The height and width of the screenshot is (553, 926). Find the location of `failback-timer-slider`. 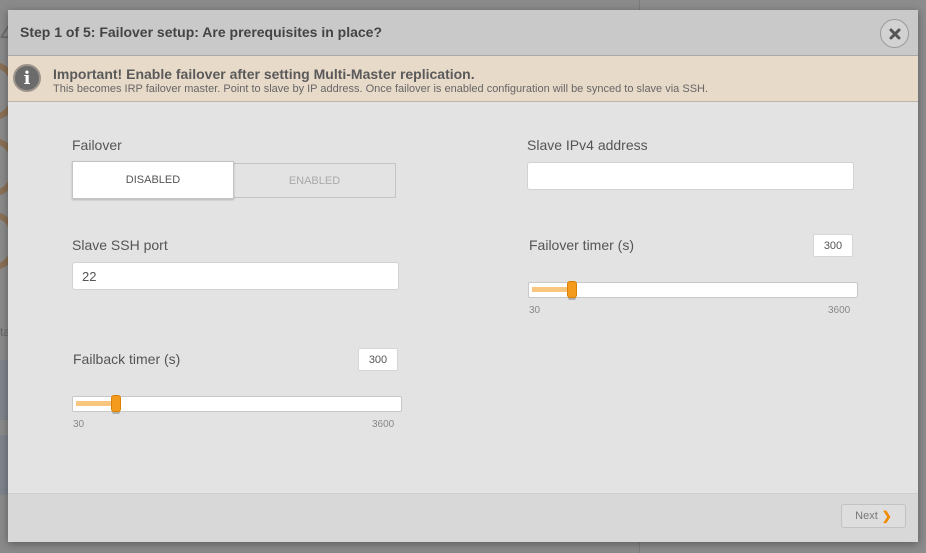

failback-timer-slider is located at coordinates (237, 403).